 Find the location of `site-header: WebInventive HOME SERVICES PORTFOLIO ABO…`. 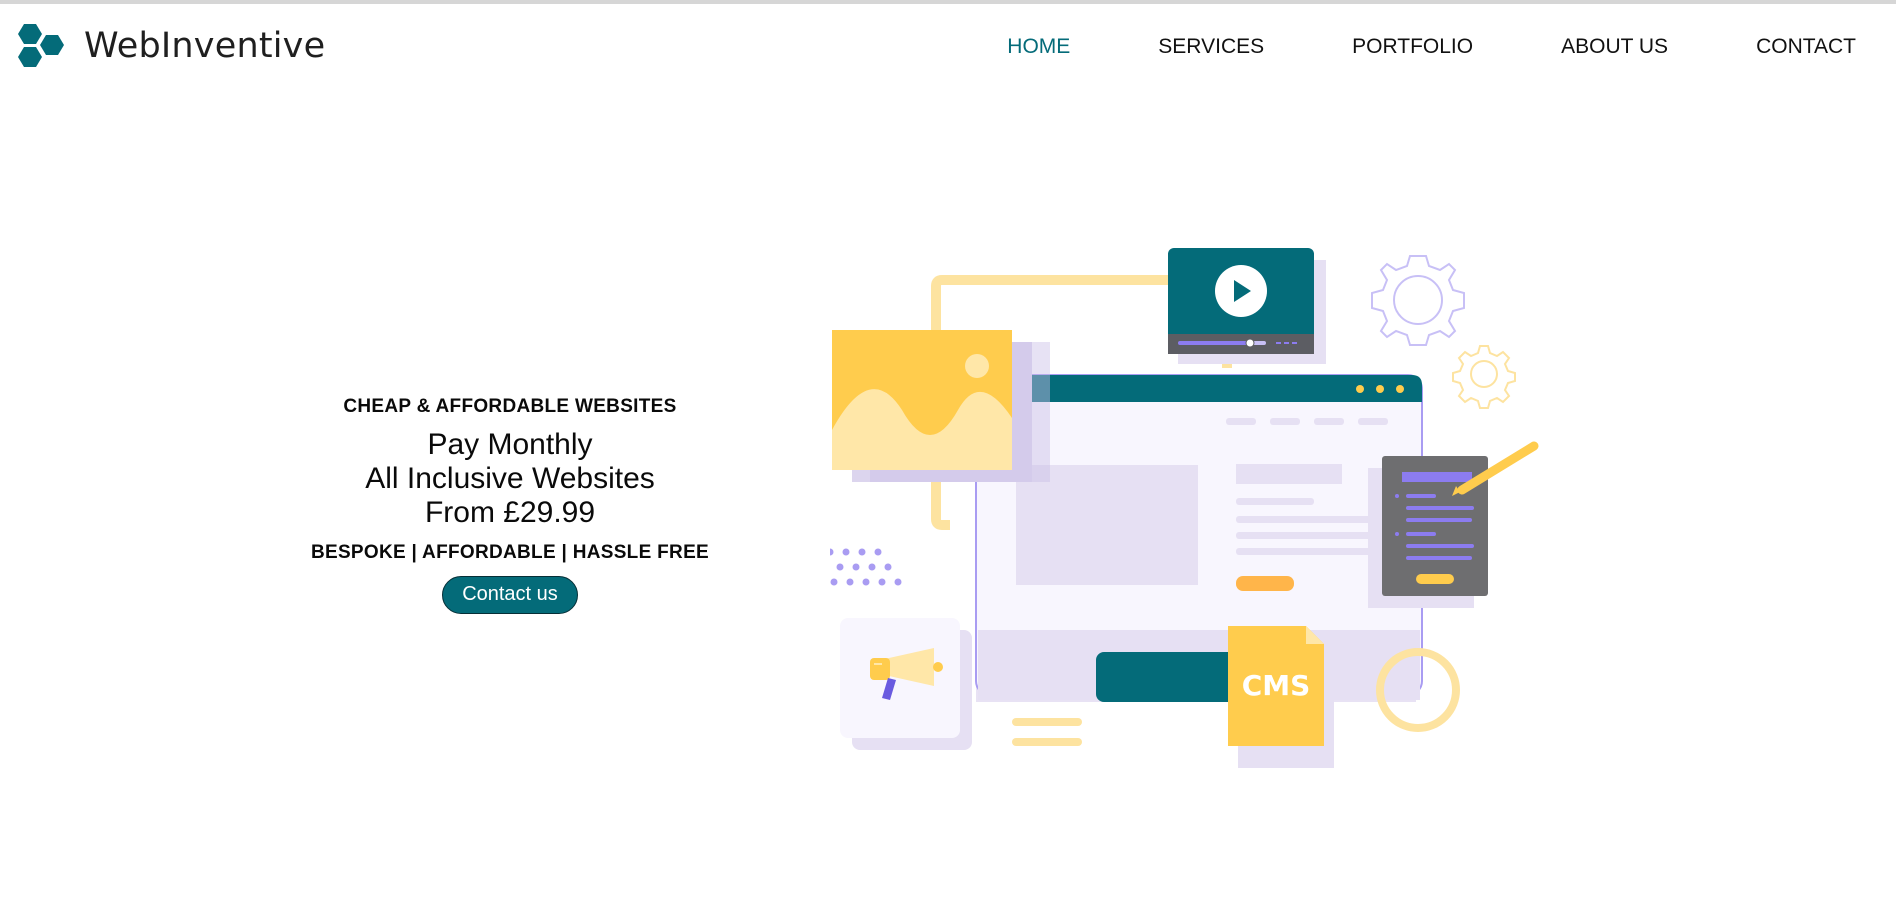

site-header: WebInventive HOME SERVICES PORTFOLIO ABO… is located at coordinates (948, 48).